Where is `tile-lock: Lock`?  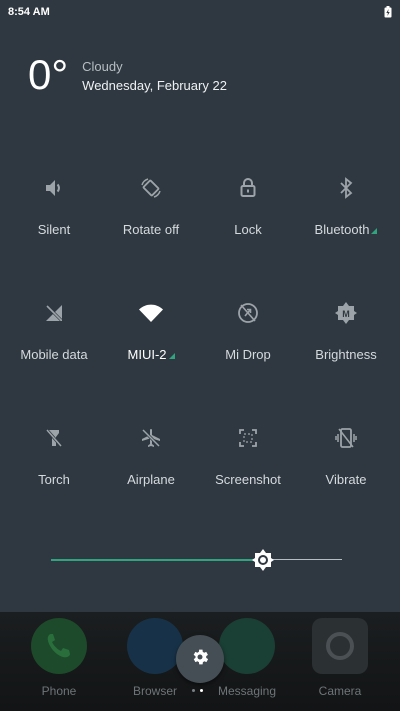 tile-lock: Lock is located at coordinates (248, 210).